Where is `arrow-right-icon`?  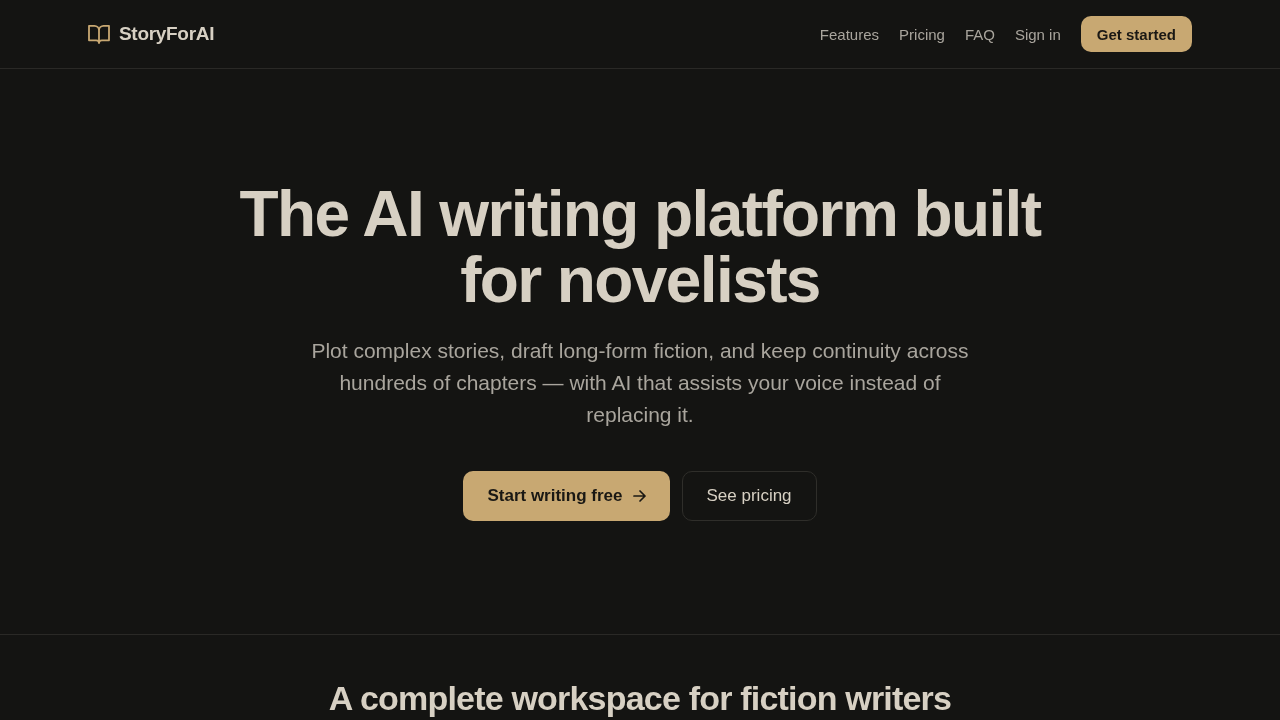
arrow-right-icon is located at coordinates (639, 496).